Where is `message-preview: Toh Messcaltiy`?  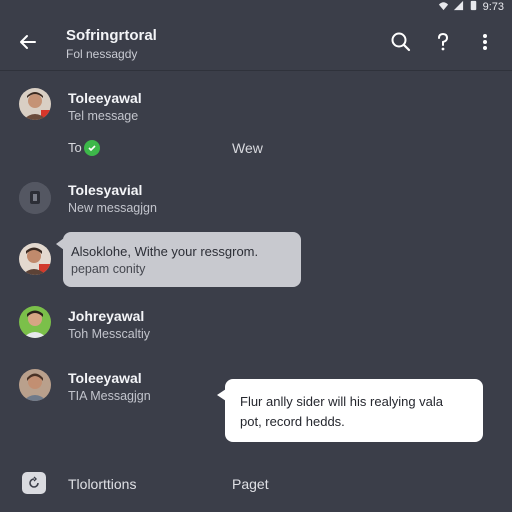 message-preview: Toh Messcaltiy is located at coordinates (109, 334).